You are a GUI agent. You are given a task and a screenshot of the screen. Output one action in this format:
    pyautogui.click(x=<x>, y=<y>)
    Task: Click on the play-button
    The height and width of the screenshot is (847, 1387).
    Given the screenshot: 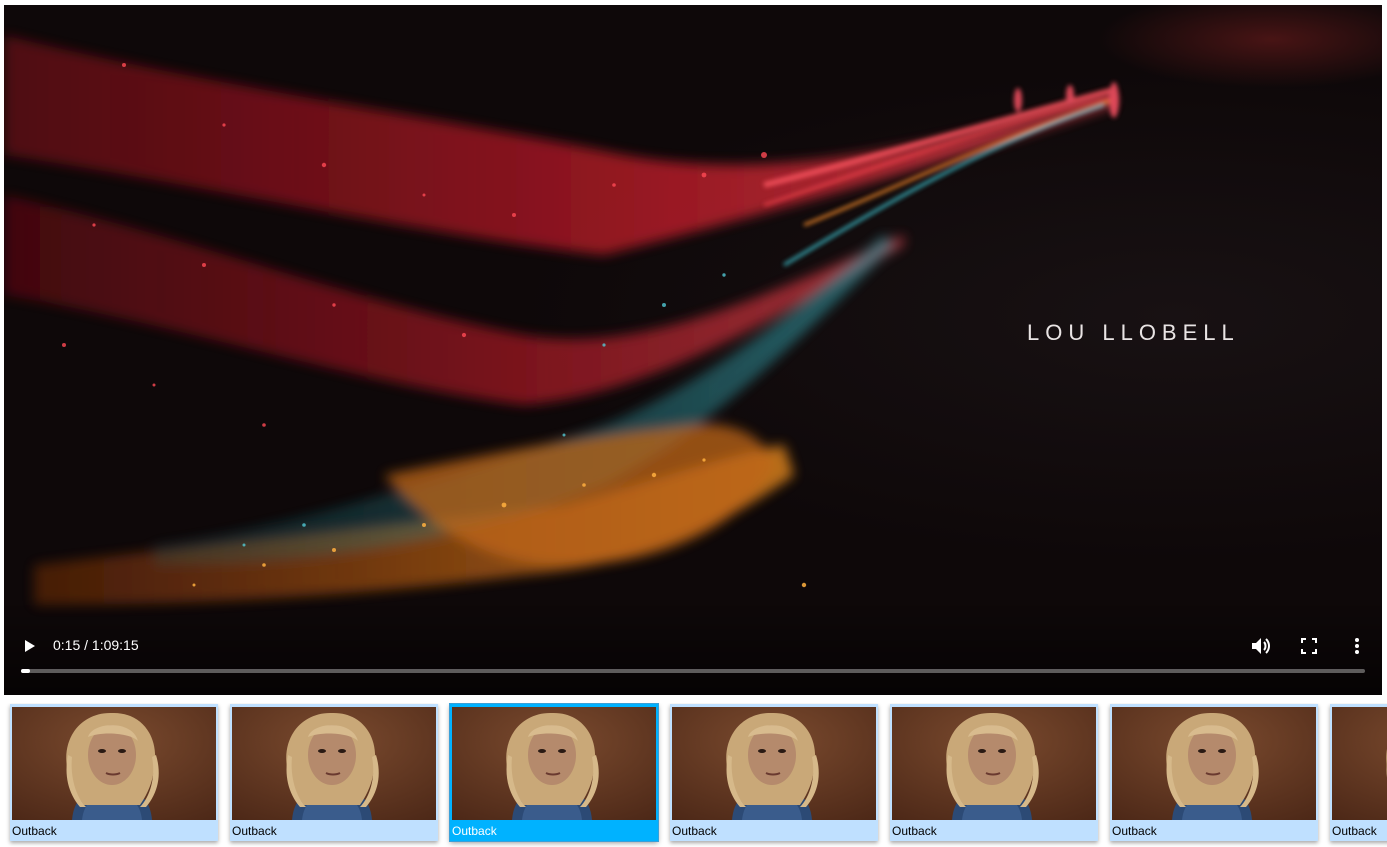 What is the action you would take?
    pyautogui.click(x=30, y=646)
    